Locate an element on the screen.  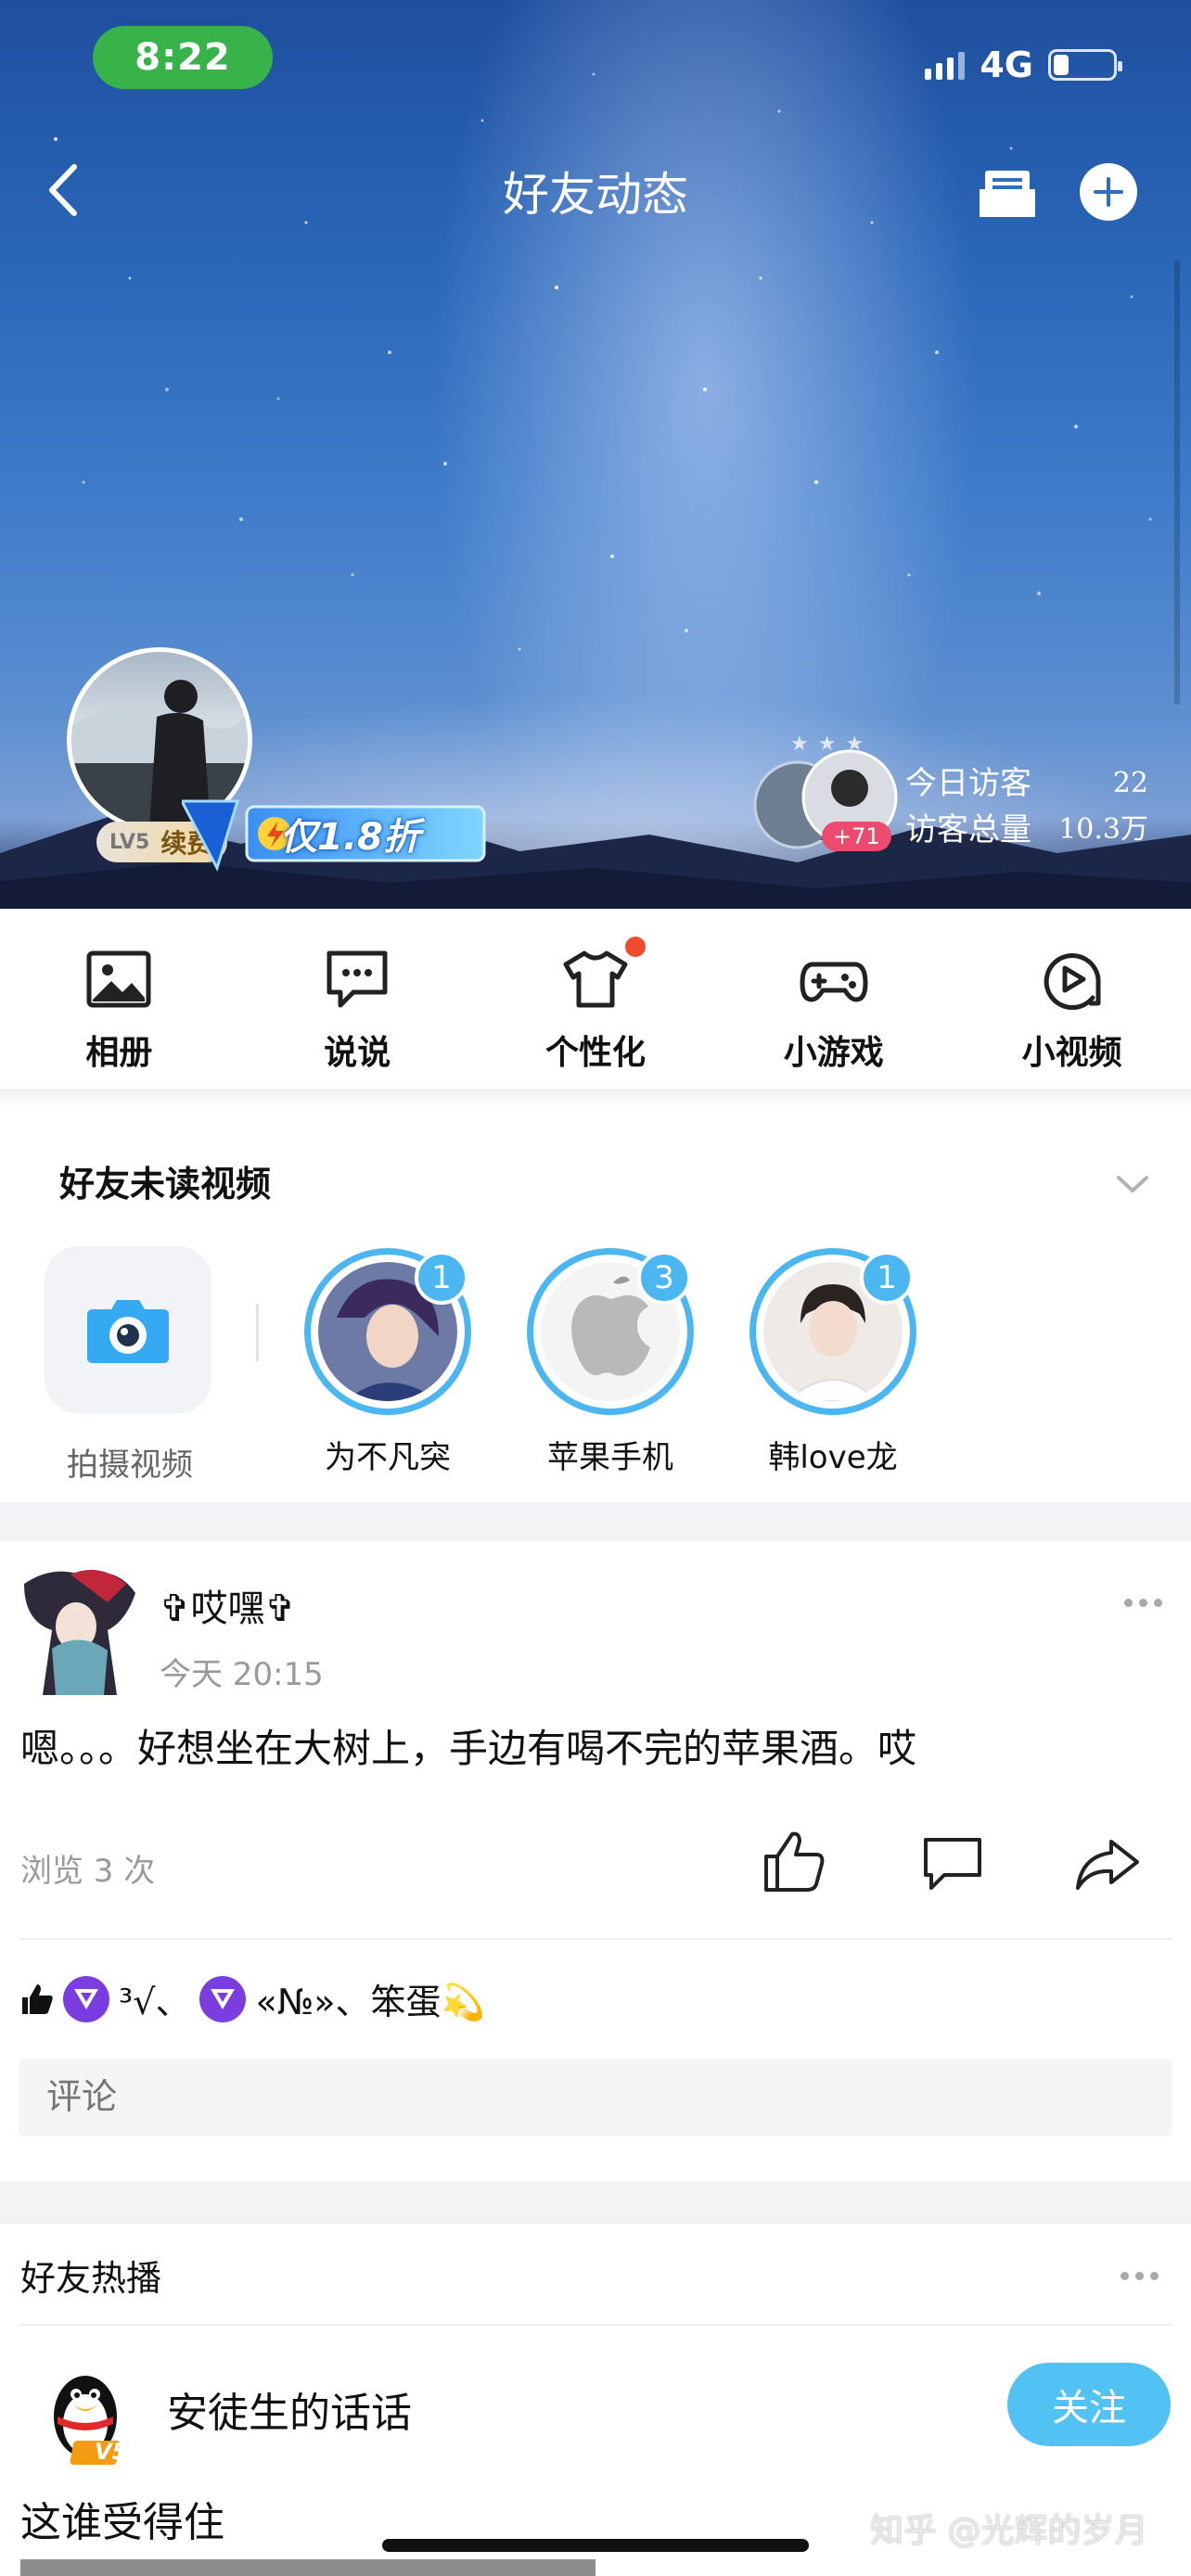
post-author-name: ✞哎嘿✞ is located at coordinates (228, 1605).